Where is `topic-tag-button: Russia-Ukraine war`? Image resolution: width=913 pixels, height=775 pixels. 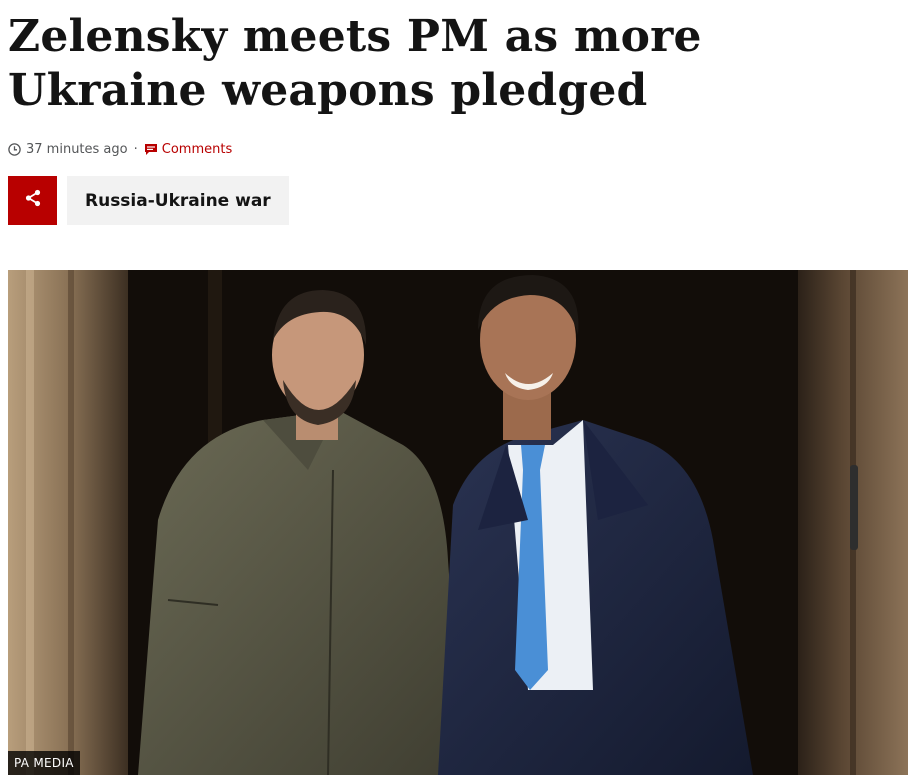 topic-tag-button: Russia-Ukraine war is located at coordinates (178, 200).